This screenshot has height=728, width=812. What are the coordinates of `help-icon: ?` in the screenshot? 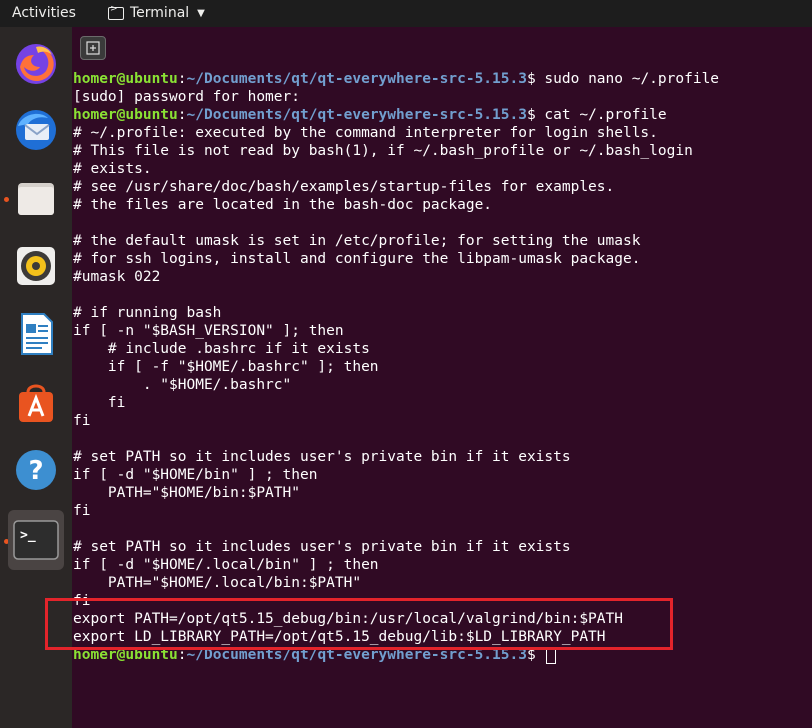 It's located at (36, 470).